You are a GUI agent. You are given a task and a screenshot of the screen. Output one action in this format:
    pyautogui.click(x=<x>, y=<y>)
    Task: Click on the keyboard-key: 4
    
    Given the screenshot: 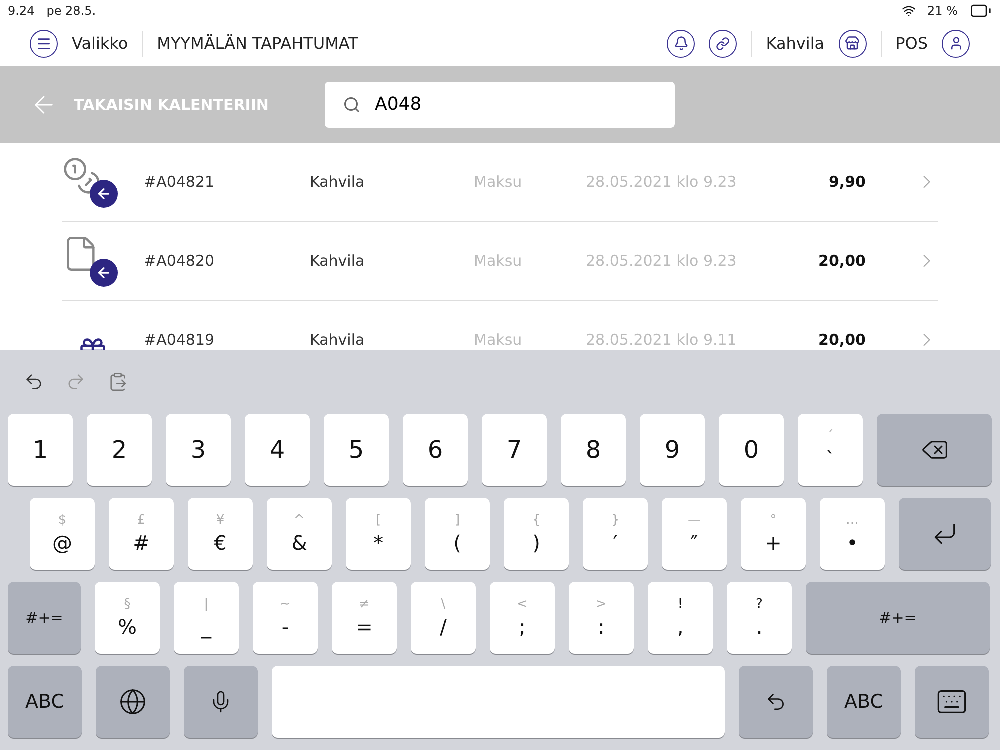 What is the action you would take?
    pyautogui.click(x=277, y=450)
    